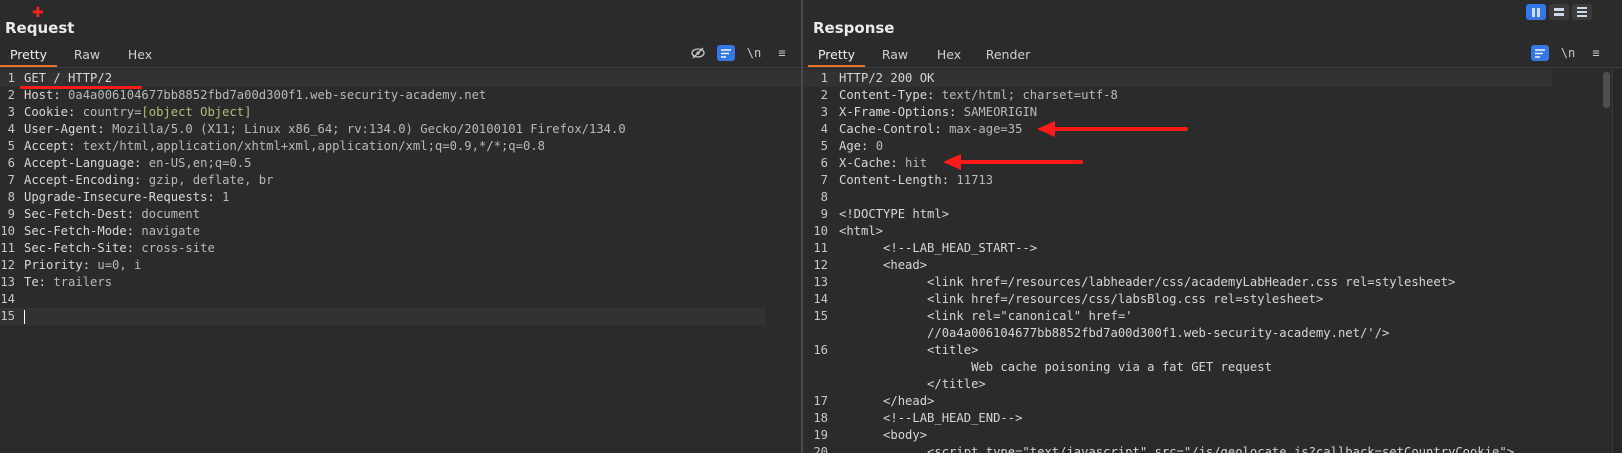  I want to click on markup-text: <!DOCTYPE html>, so click(894, 214).